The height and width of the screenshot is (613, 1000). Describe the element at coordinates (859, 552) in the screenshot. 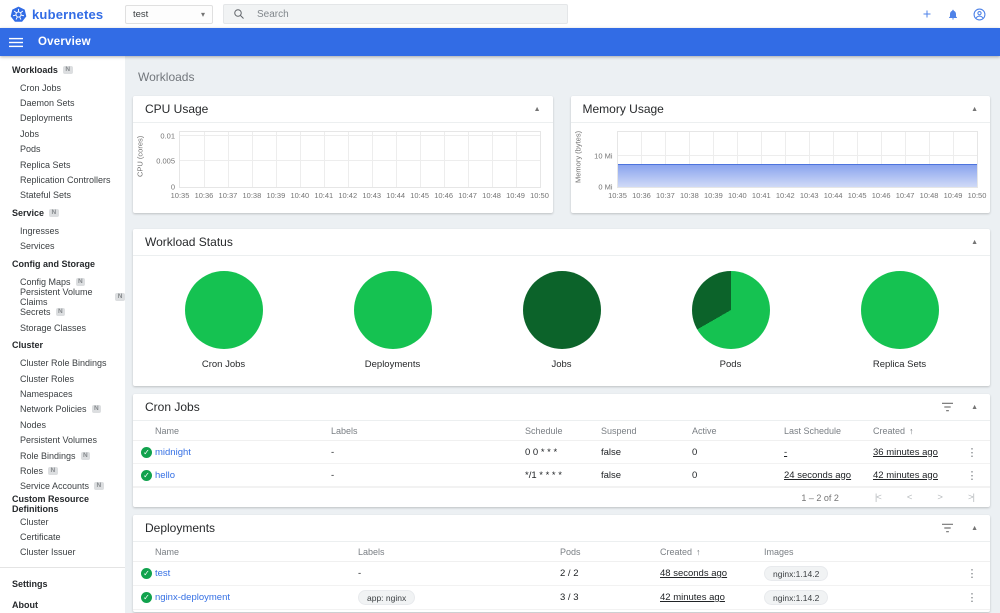

I see `column-header-images: Images` at that location.